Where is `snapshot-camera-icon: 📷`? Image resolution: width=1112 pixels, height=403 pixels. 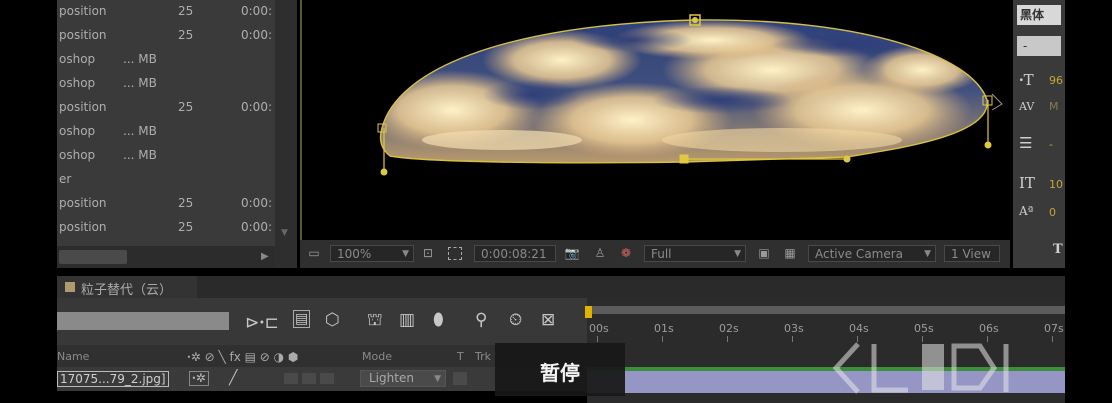 snapshot-camera-icon: 📷 is located at coordinates (572, 253).